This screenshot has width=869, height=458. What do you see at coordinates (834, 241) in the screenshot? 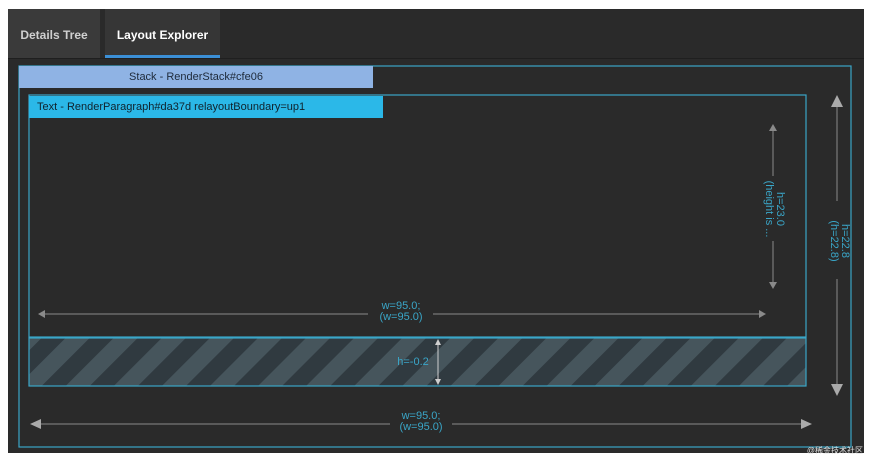
I see `outer-height-sub: (h=22.8)` at bounding box center [834, 241].